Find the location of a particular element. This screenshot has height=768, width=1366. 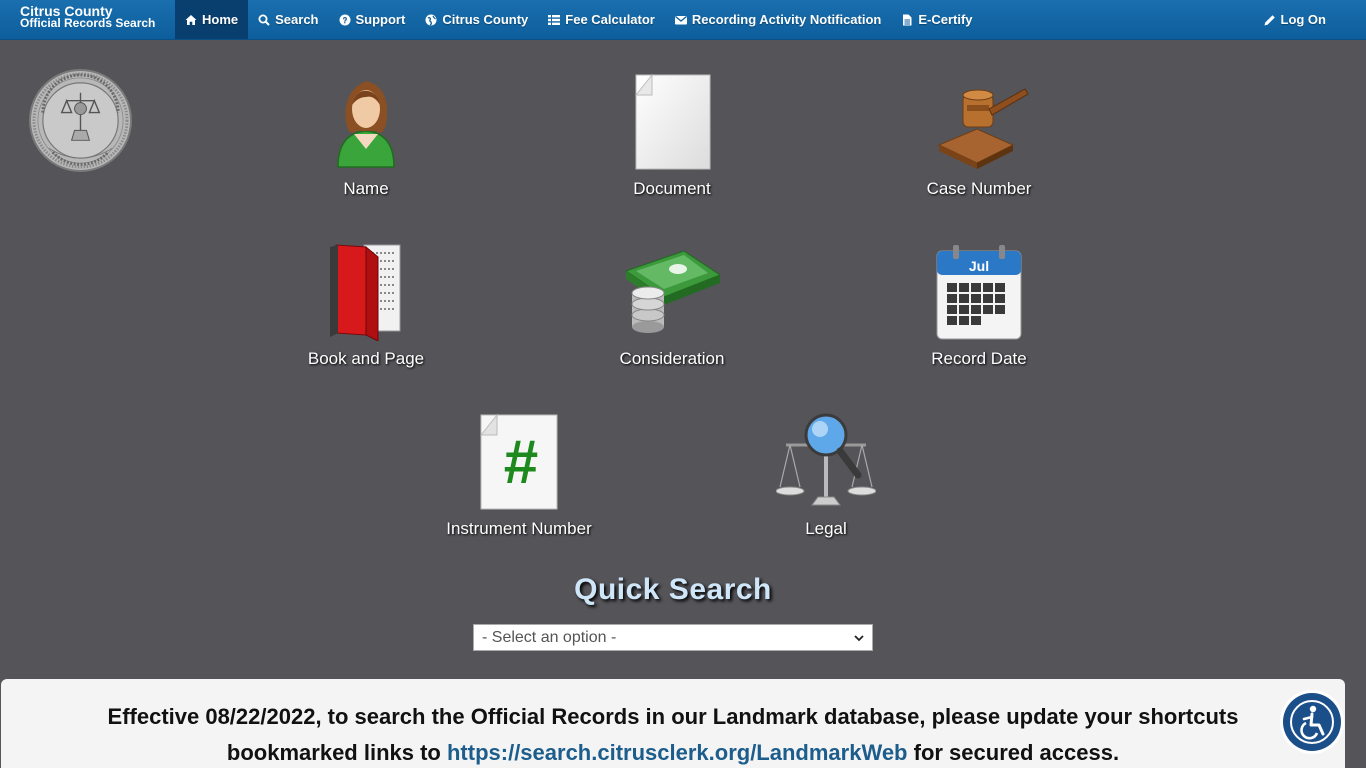

notice-post: for secured access. is located at coordinates (1013, 752).